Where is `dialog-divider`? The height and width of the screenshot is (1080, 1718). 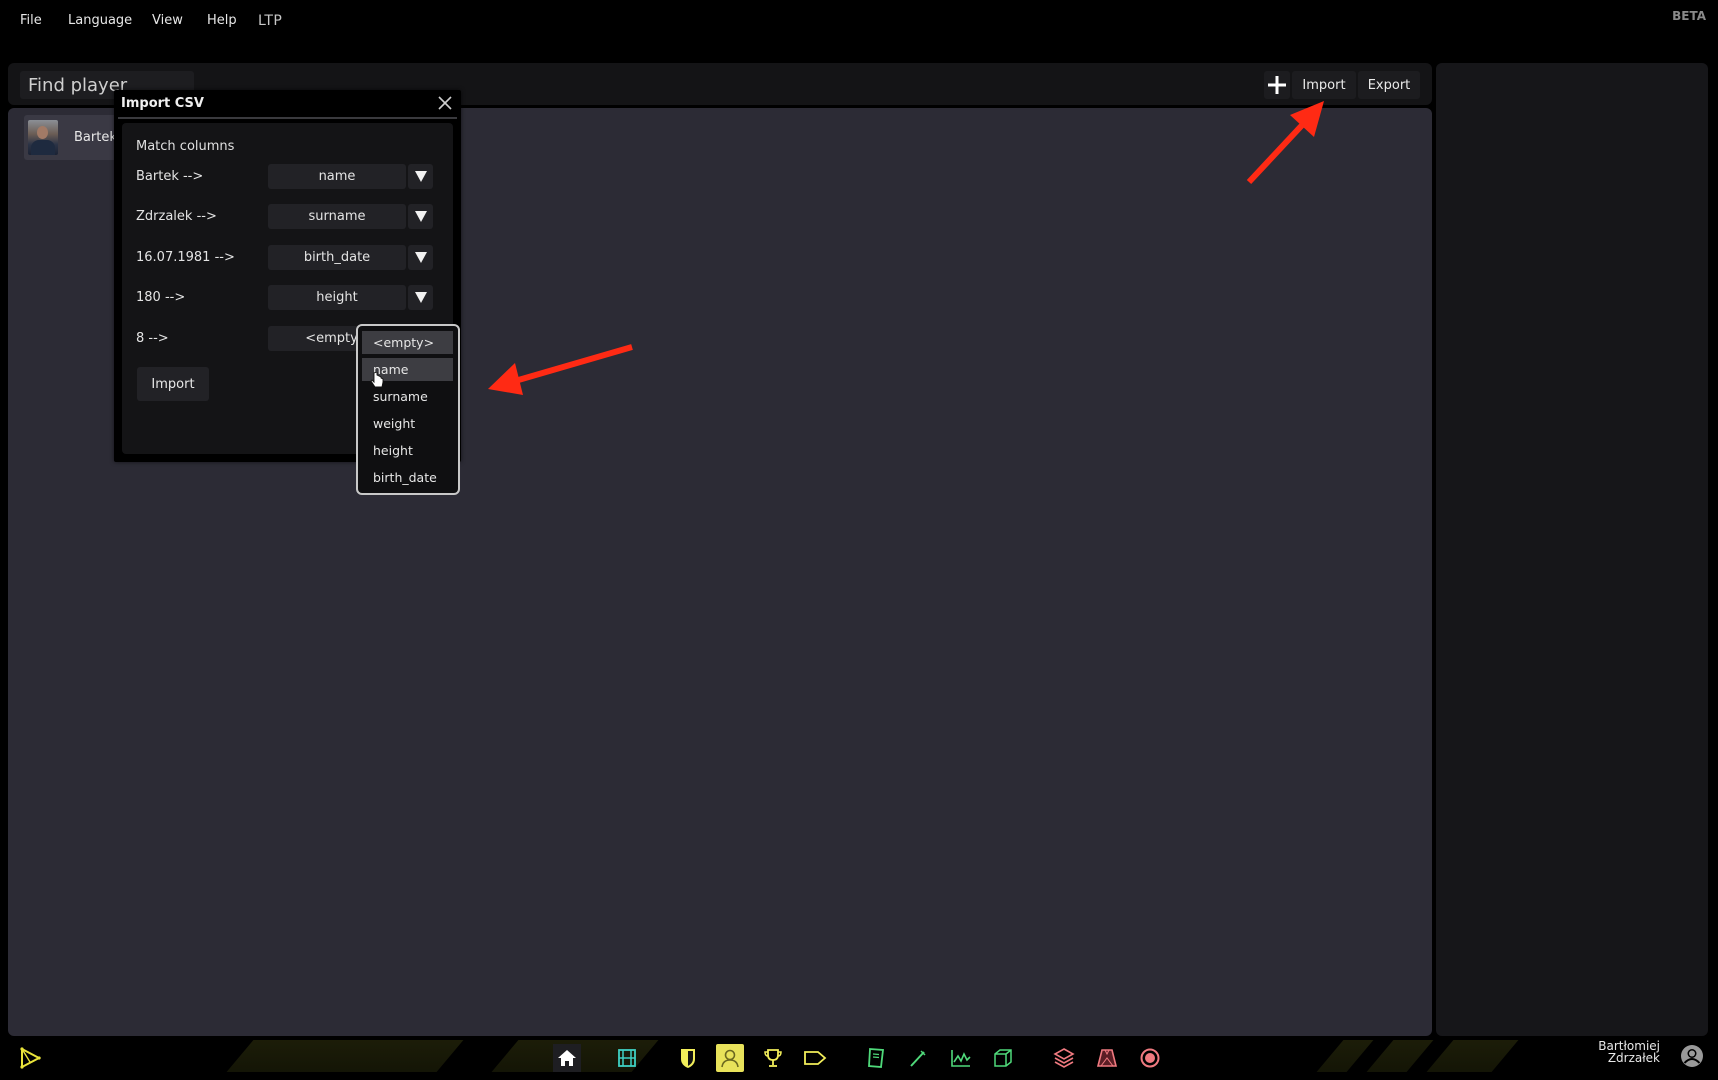
dialog-divider is located at coordinates (287, 118).